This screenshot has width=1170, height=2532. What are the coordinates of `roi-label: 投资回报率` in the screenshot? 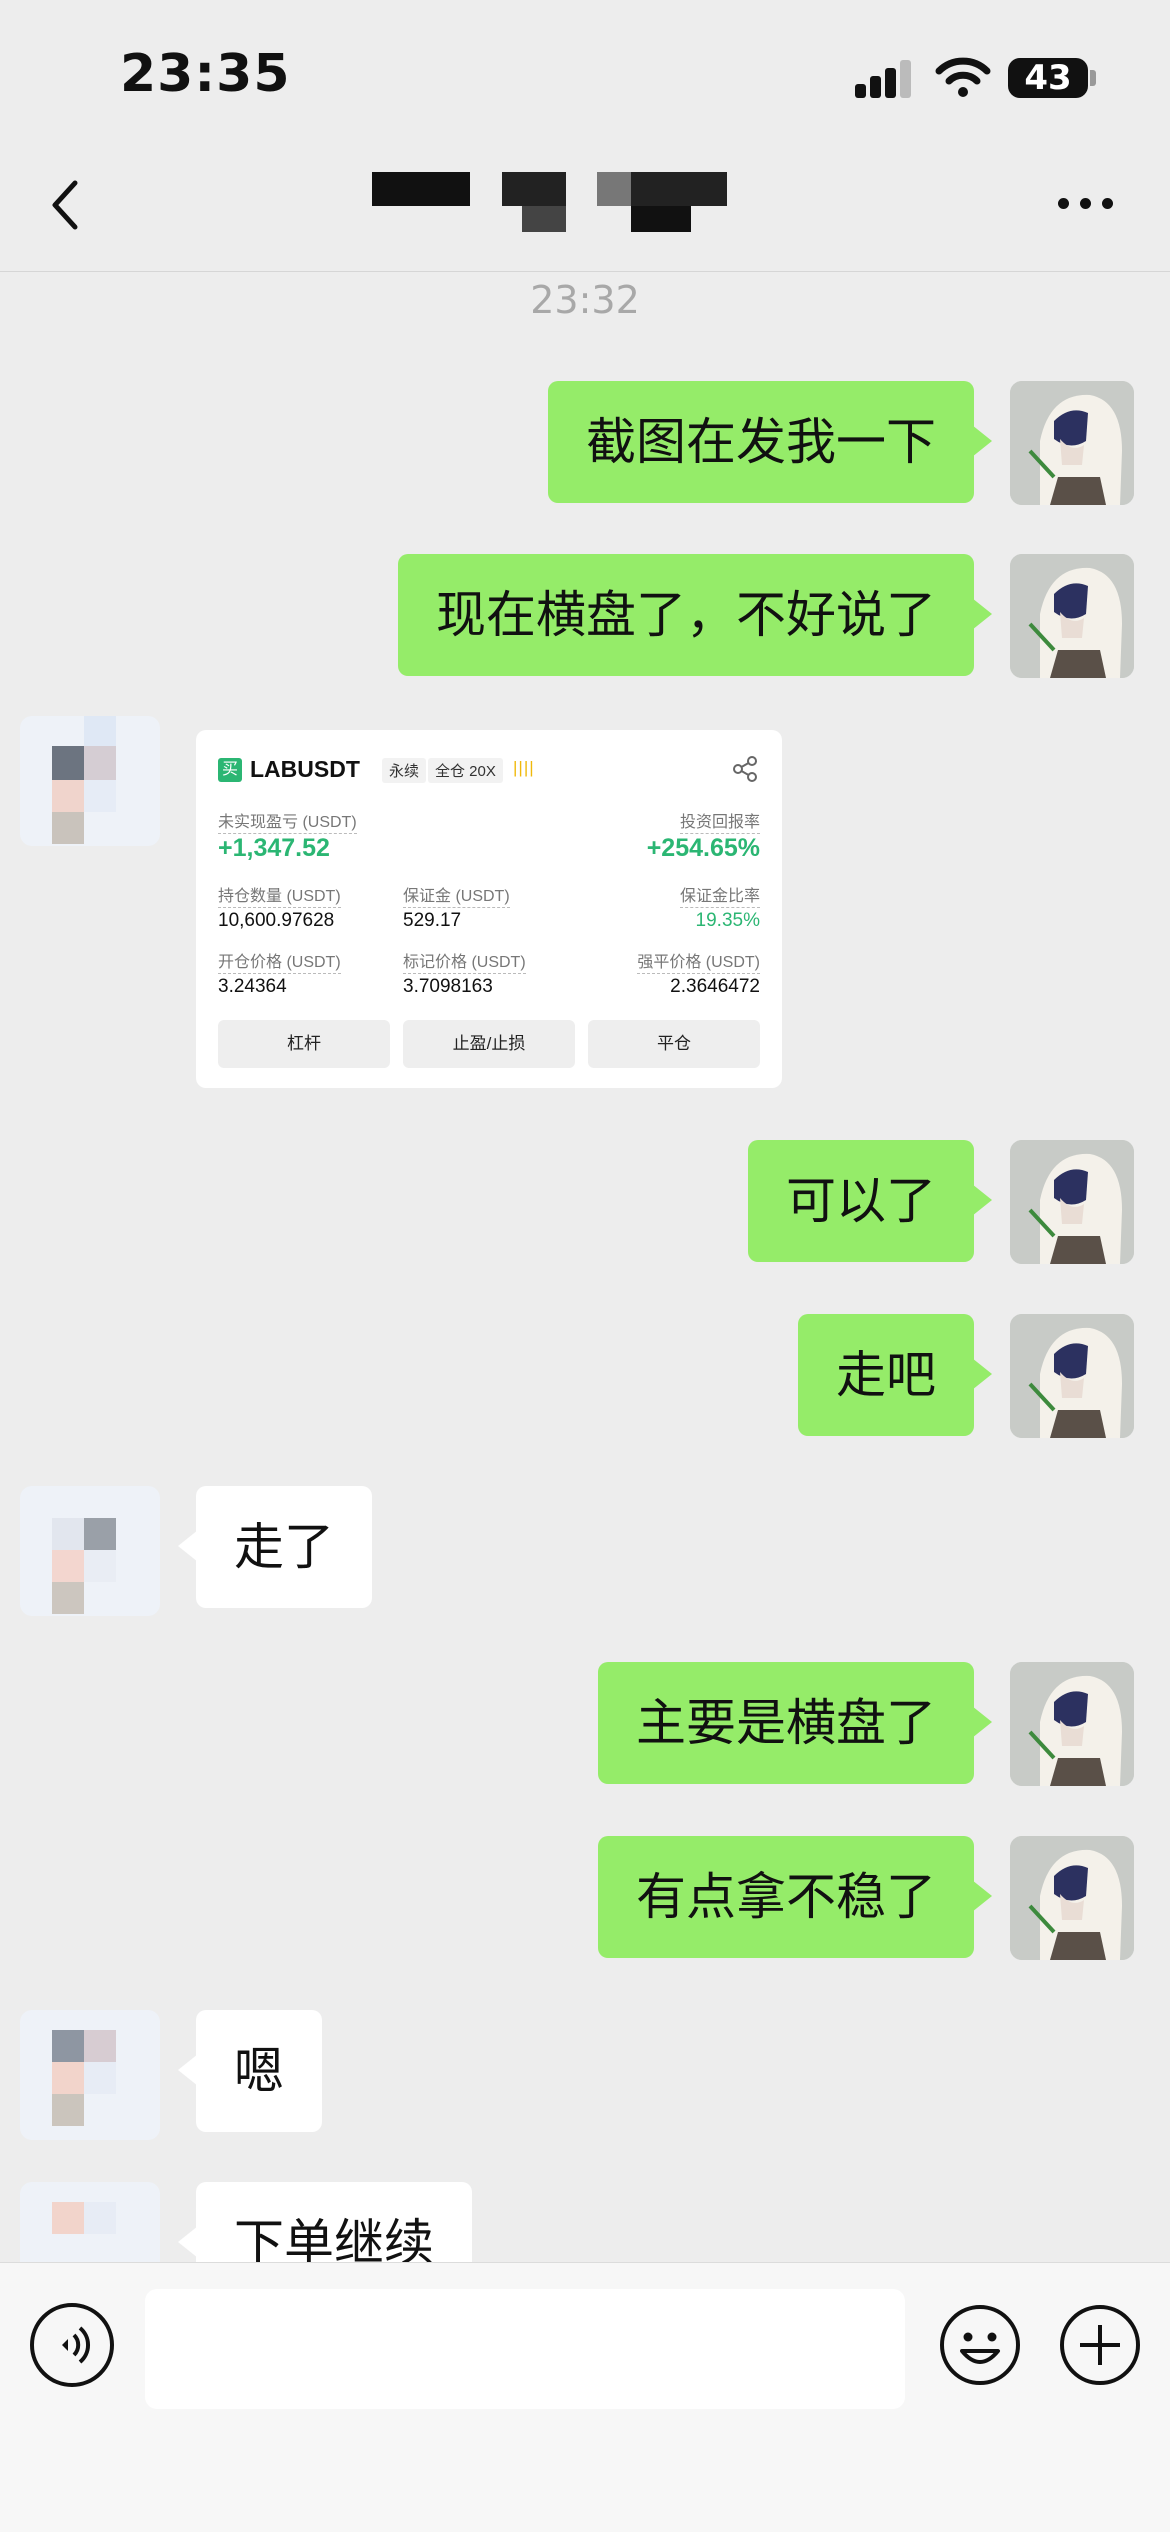 It's located at (719, 821).